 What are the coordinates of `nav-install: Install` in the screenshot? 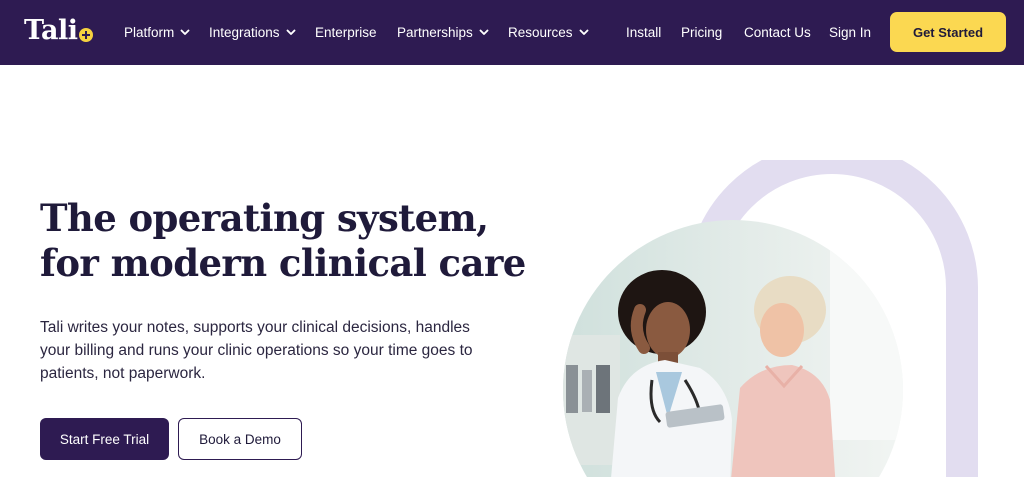 It's located at (643, 32).